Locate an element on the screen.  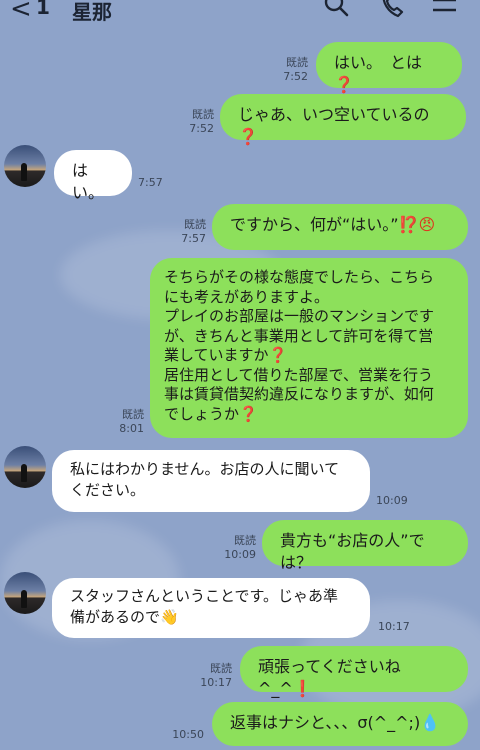
sent-message-bubble: ですから、何が“はい。”⁉️😠 is located at coordinates (340, 227).